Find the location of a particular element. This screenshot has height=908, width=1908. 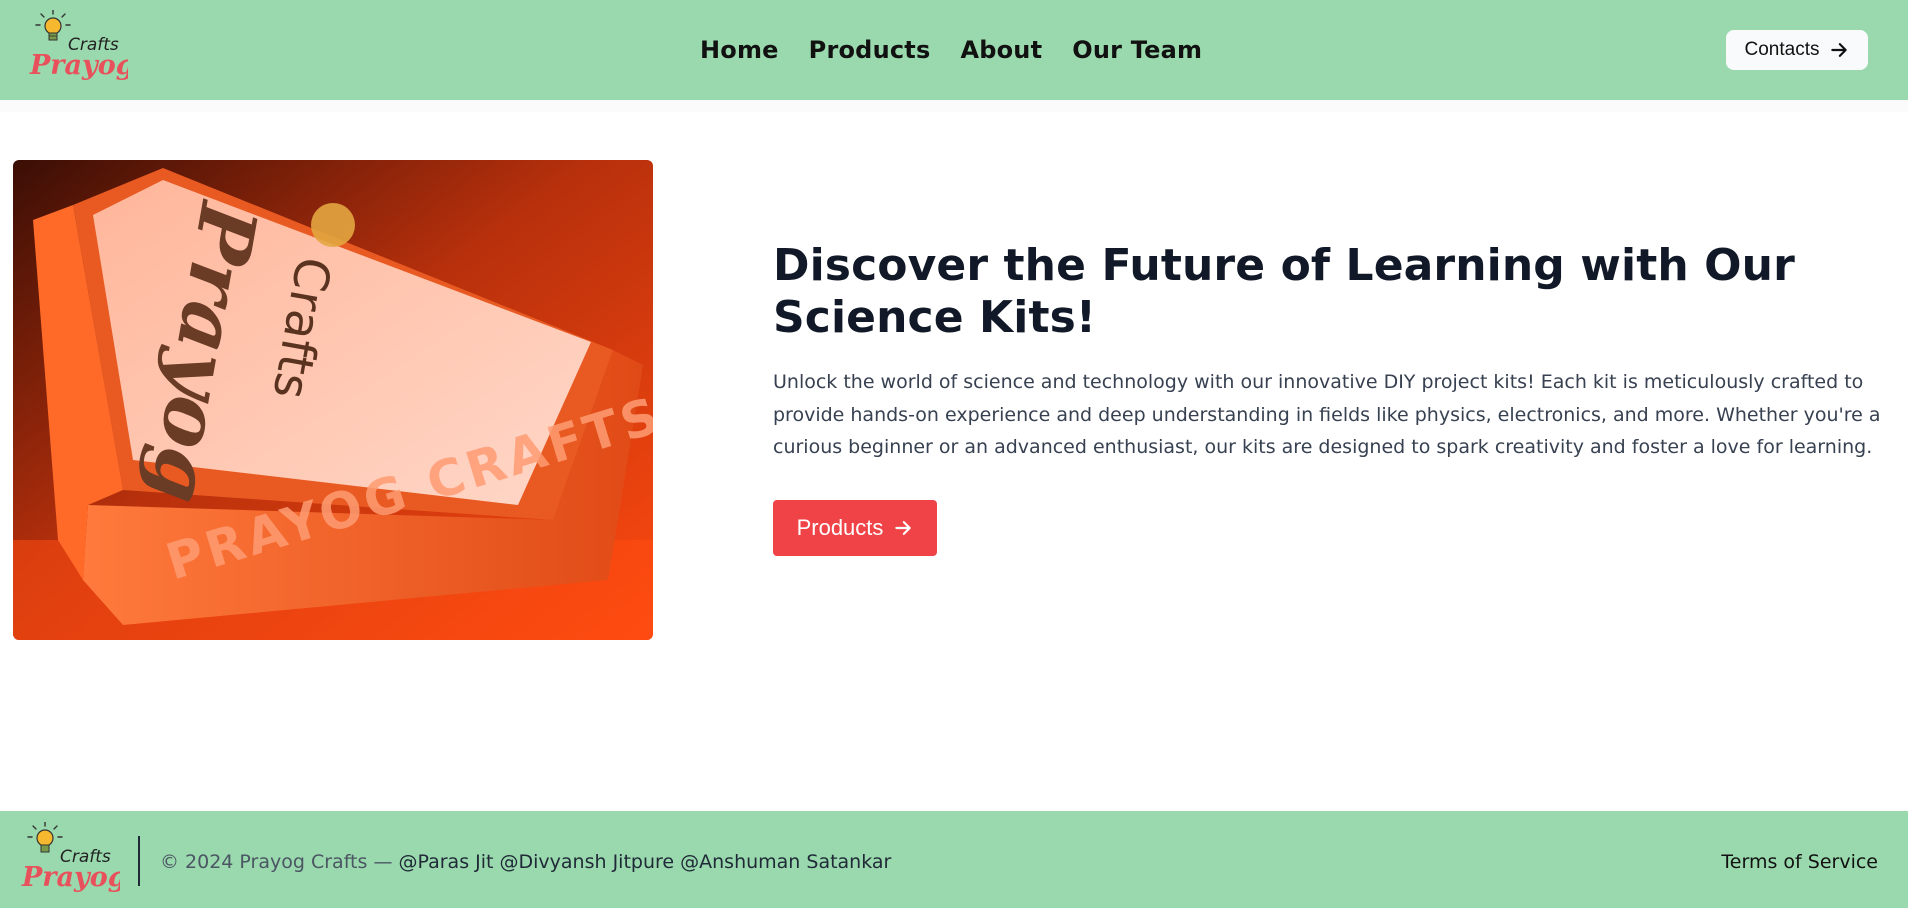

copyright-text: © 2024 Prayog Crafts — is located at coordinates (276, 862).